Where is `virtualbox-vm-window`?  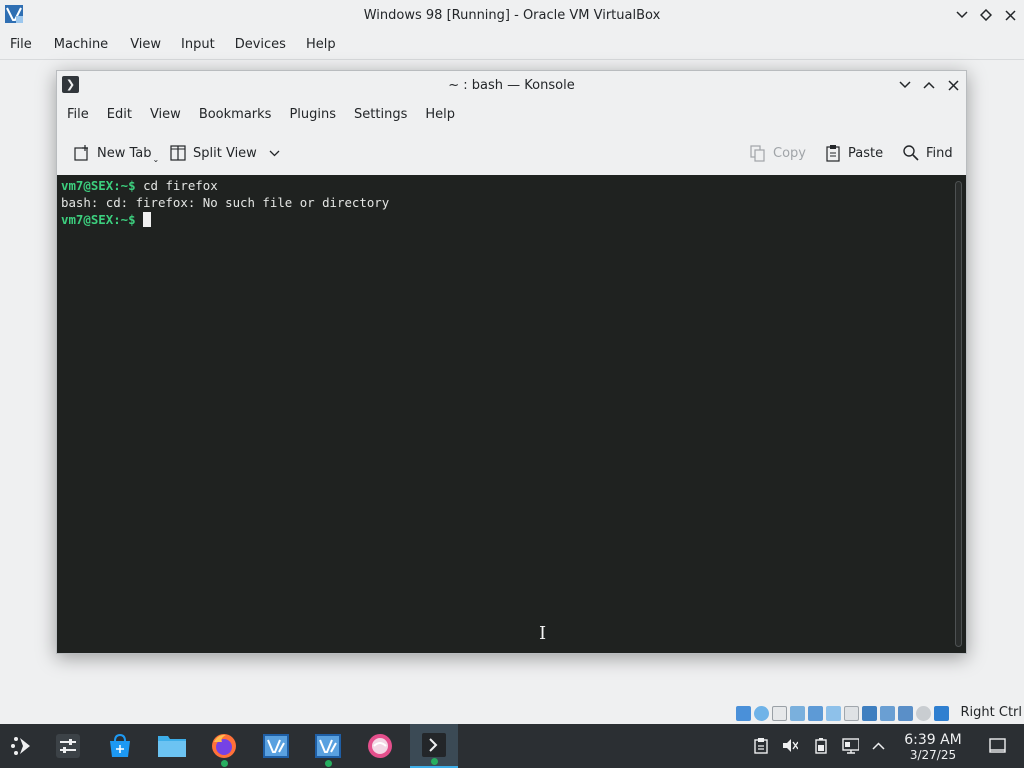 virtualbox-vm-window is located at coordinates (328, 746).